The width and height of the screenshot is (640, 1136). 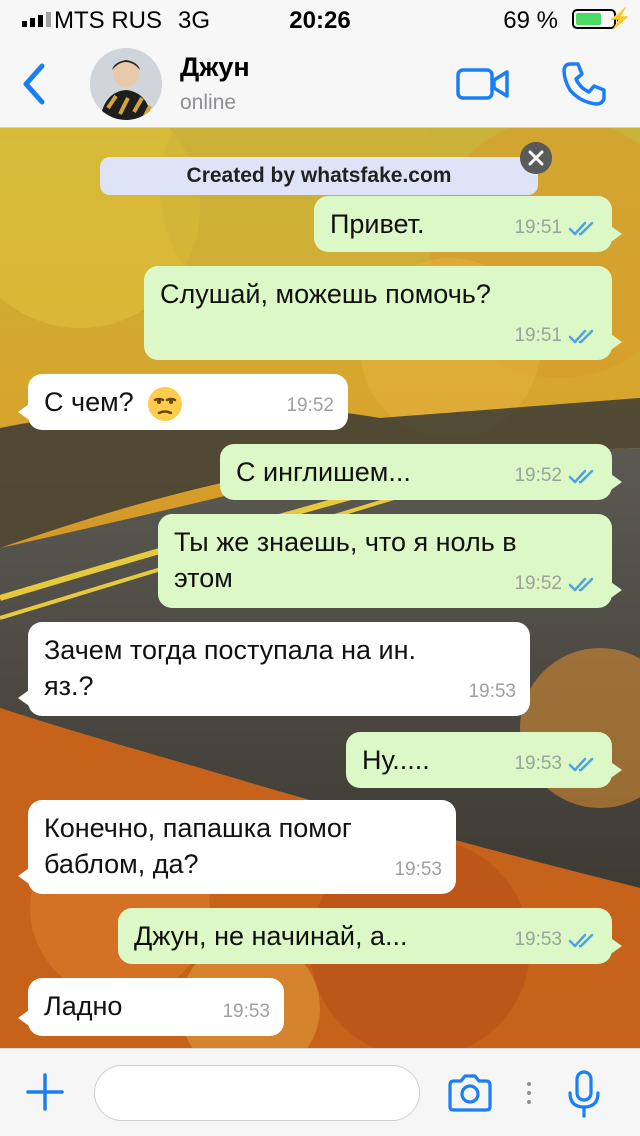 What do you see at coordinates (584, 84) in the screenshot?
I see `phone-call-icon` at bounding box center [584, 84].